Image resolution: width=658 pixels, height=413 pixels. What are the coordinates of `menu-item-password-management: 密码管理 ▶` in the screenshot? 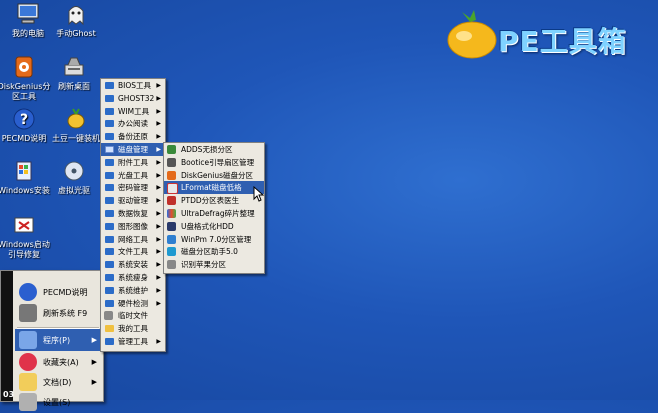 It's located at (133, 187).